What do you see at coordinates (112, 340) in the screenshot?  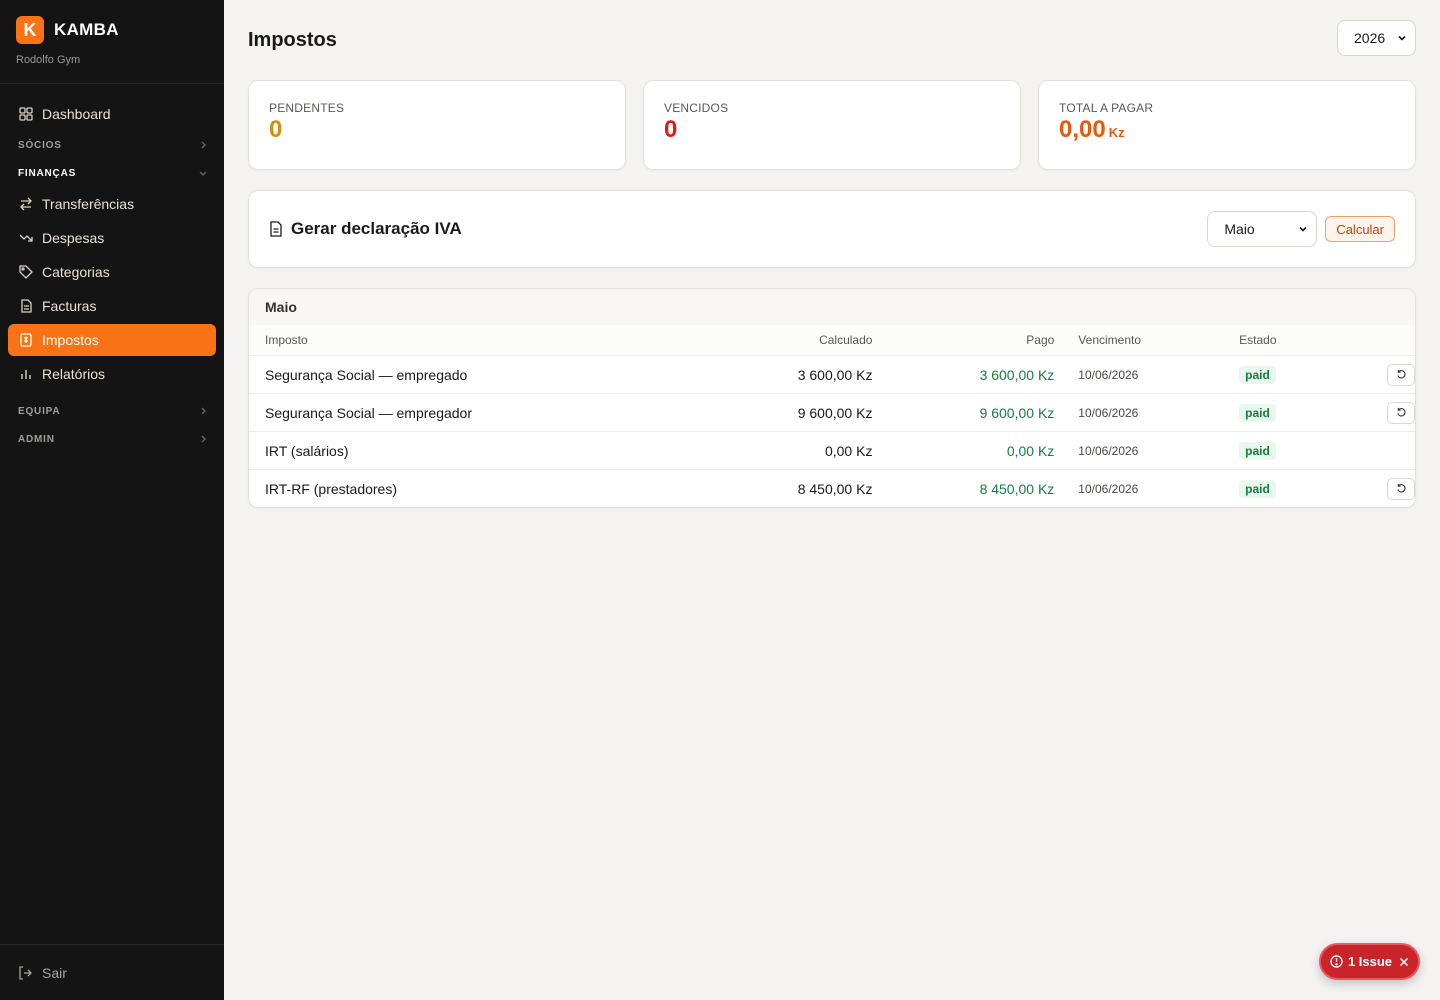 I see `sidebar-item-impostos: Impostos` at bounding box center [112, 340].